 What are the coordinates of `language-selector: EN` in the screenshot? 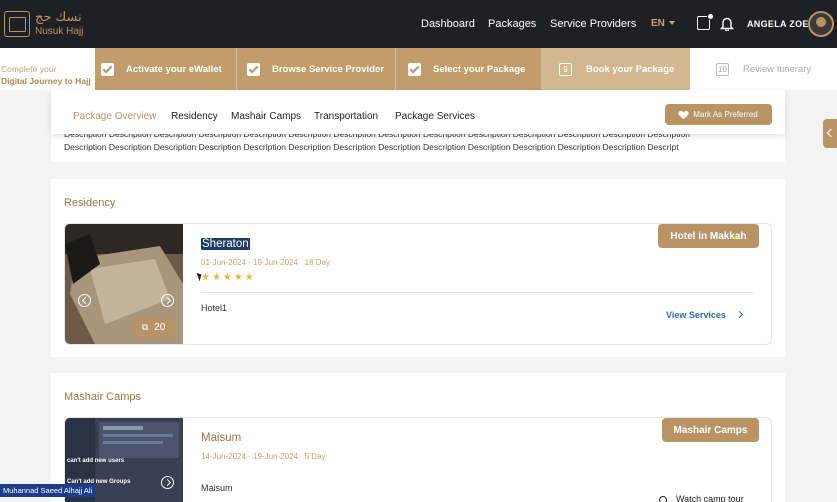 It's located at (658, 23).